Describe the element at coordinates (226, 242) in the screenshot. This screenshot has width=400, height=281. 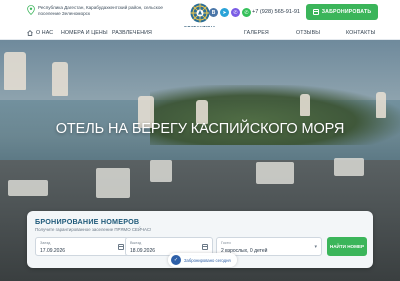
I see `guests-label: Гости` at that location.